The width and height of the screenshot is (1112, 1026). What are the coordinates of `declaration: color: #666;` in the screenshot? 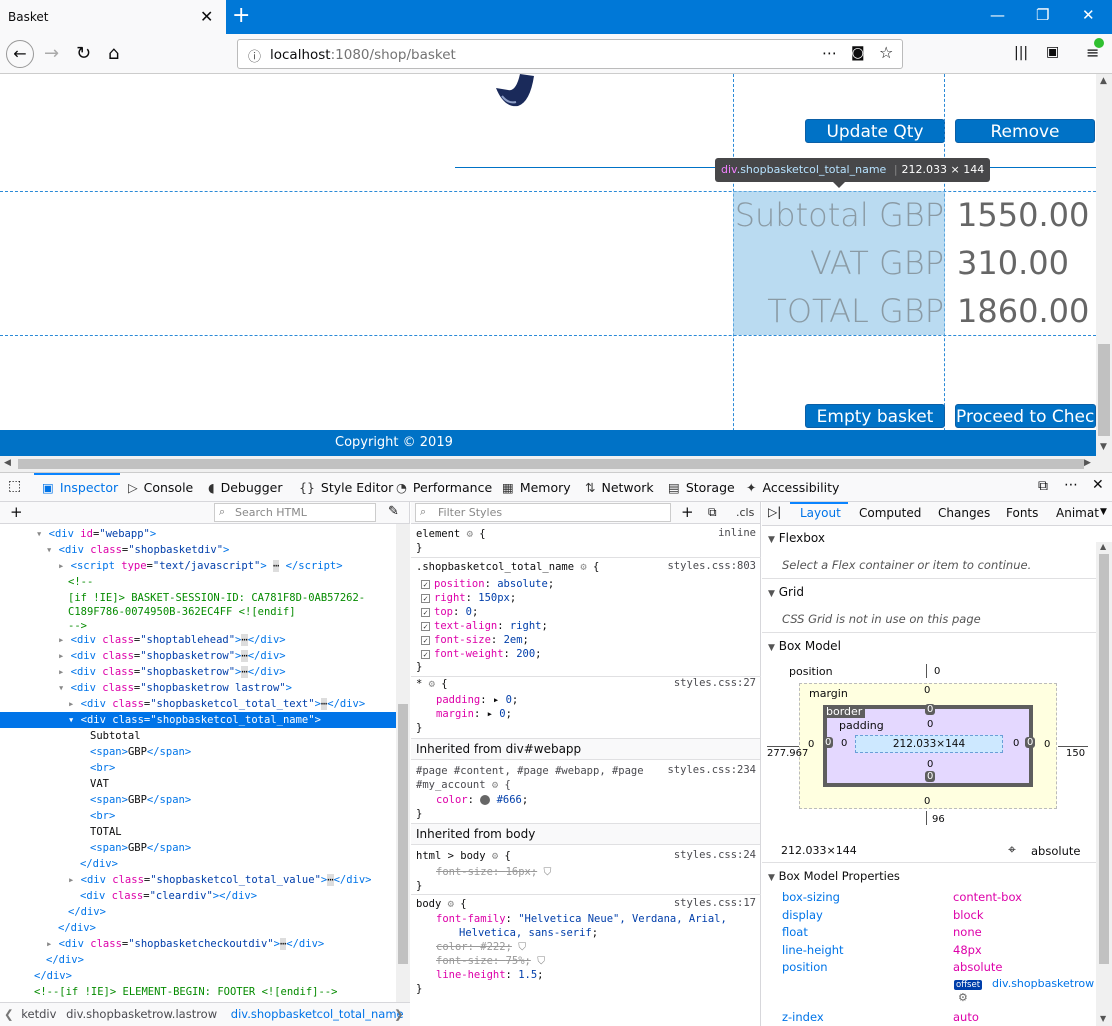 It's located at (482, 800).